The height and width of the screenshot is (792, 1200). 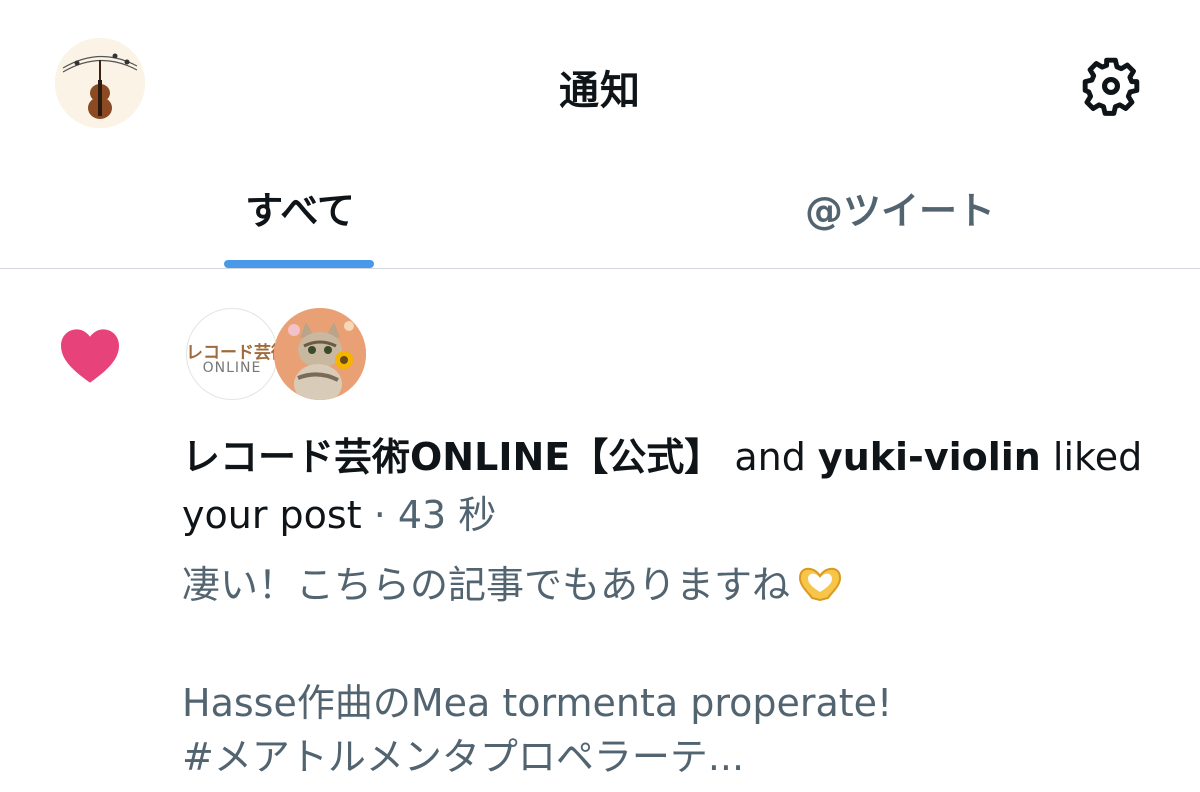 What do you see at coordinates (300, 211) in the screenshot?
I see `tab-all-label: すべて` at bounding box center [300, 211].